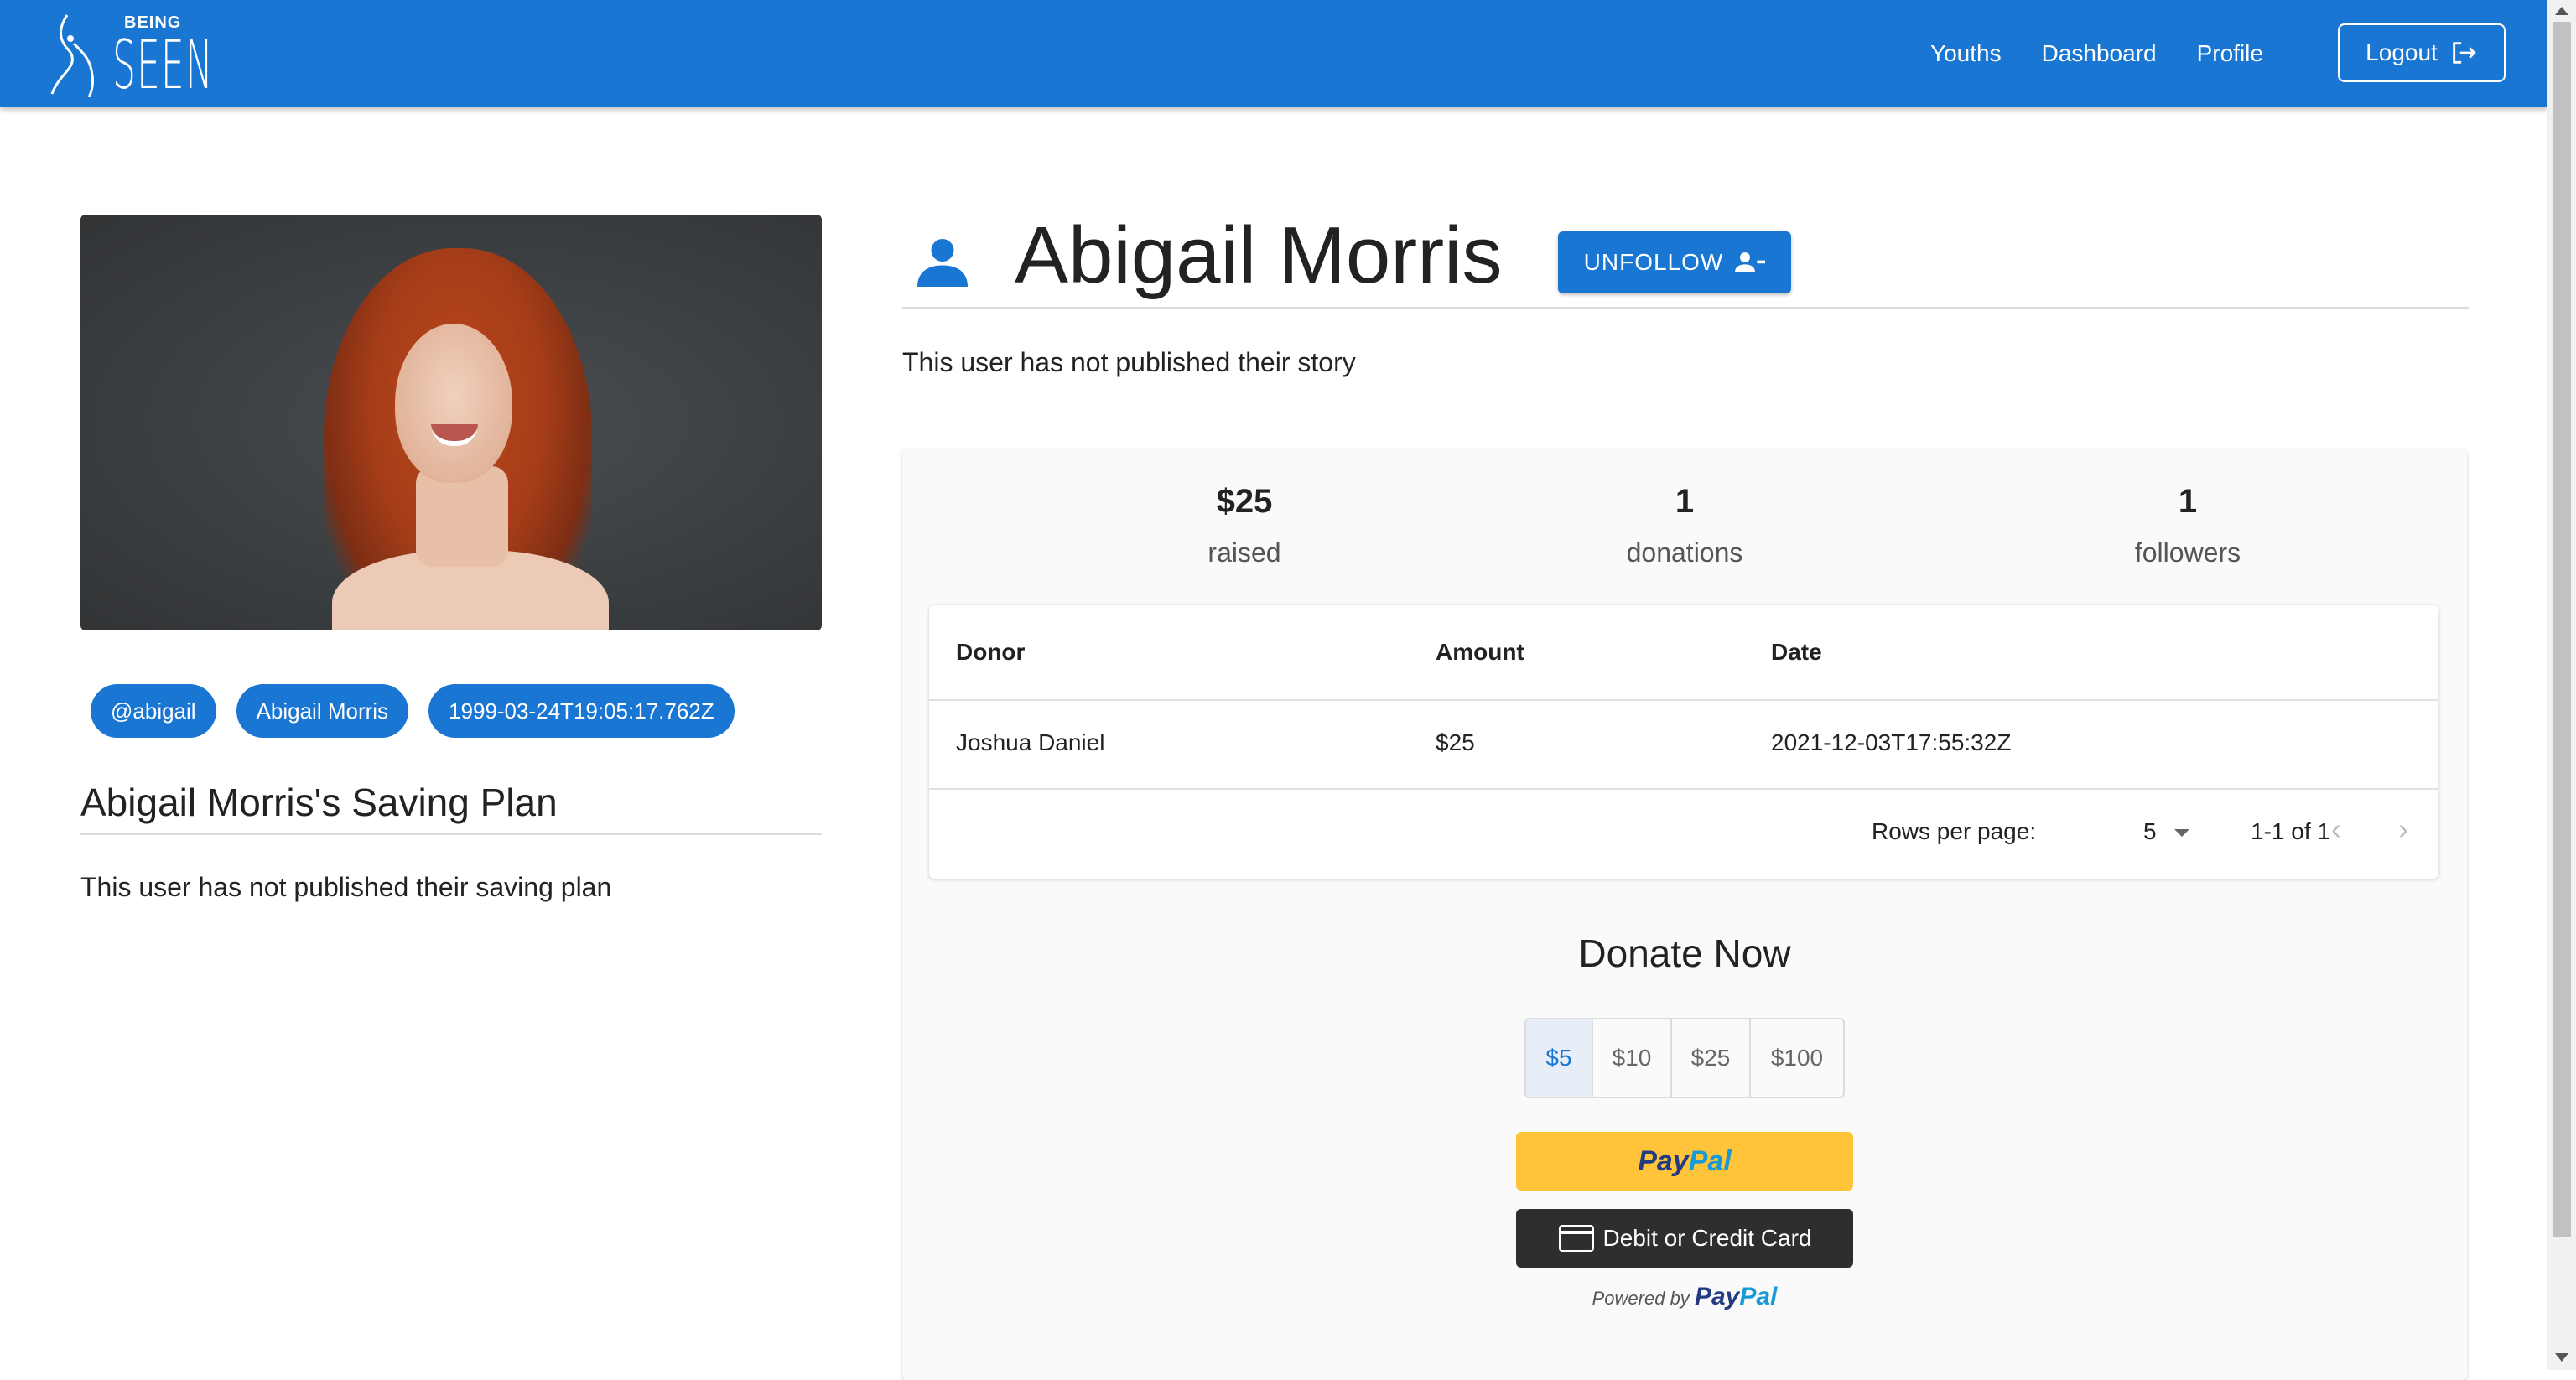 The image size is (2576, 1380). I want to click on fullname-chip: Abigail Morris, so click(322, 711).